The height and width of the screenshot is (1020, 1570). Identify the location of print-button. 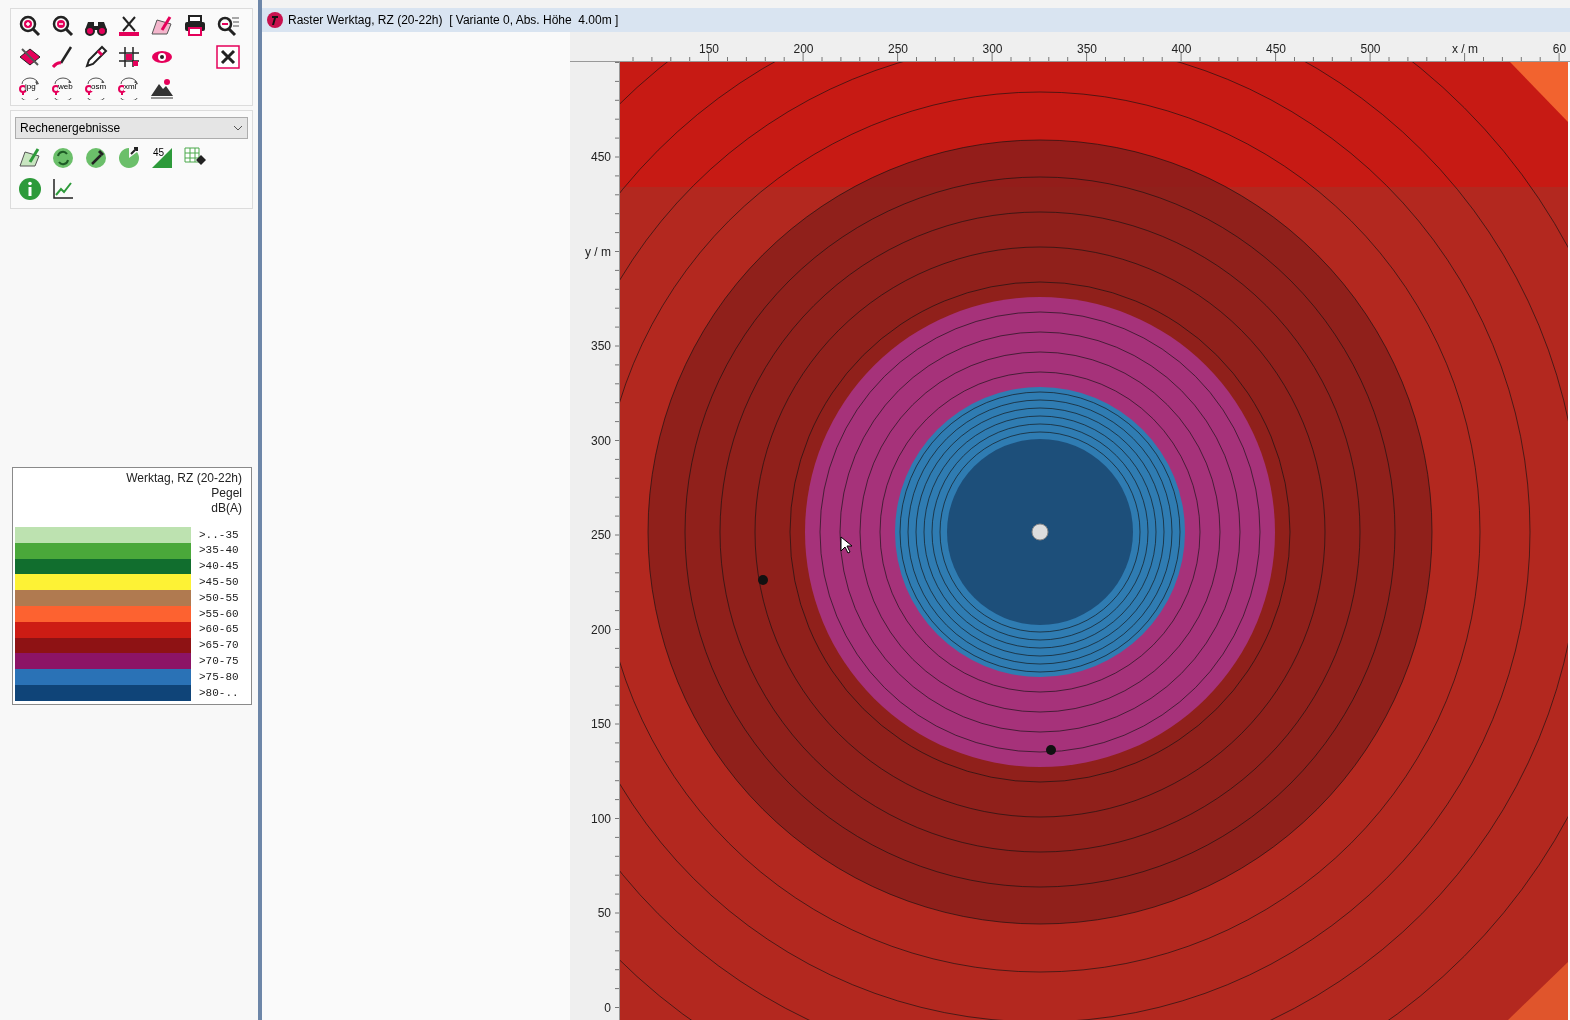
(195, 26).